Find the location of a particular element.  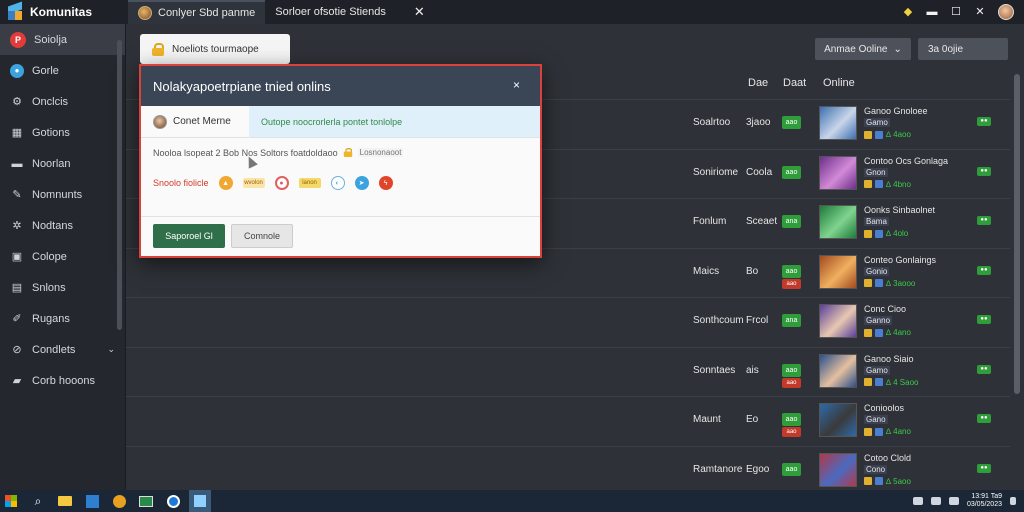

row-value: ais is located at coordinates (752, 370).